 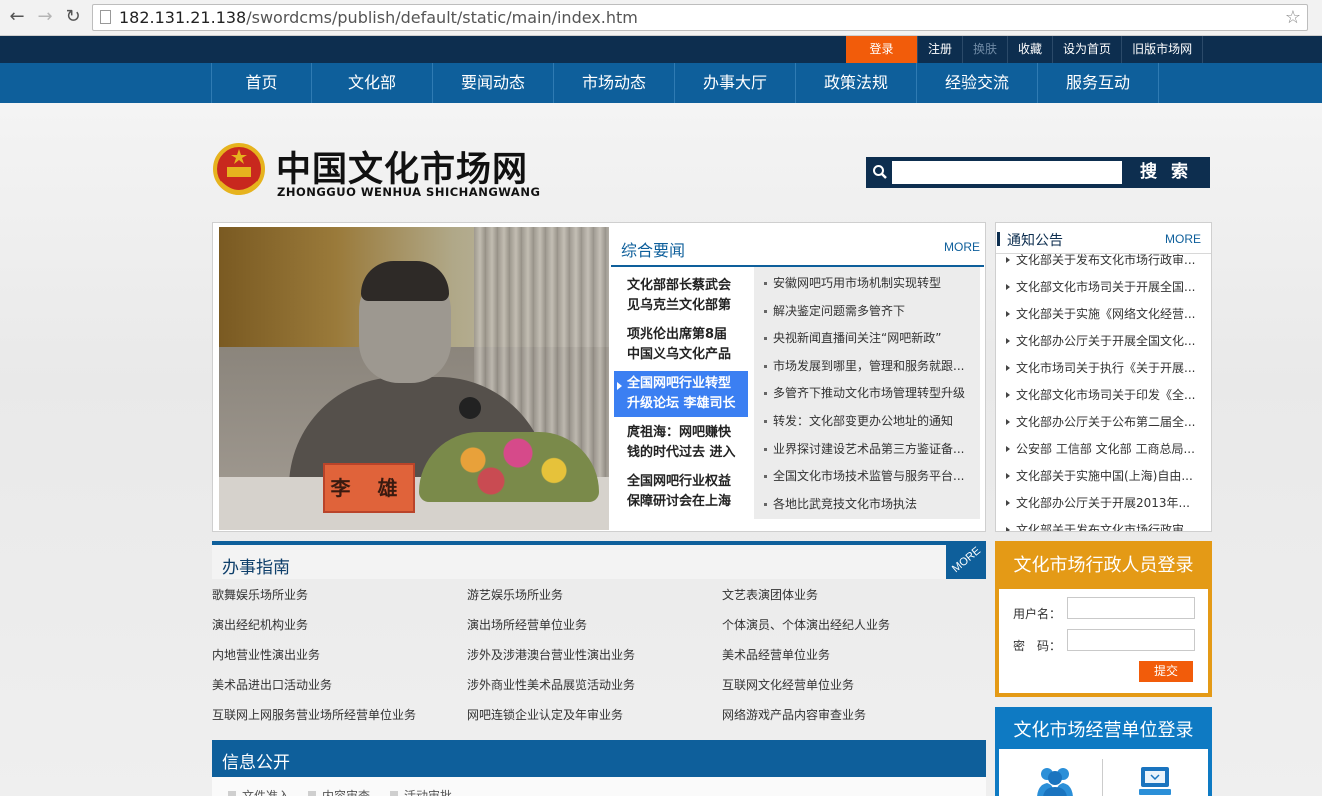 I want to click on news-section-header: 综合要闻 MORE, so click(x=797, y=247).